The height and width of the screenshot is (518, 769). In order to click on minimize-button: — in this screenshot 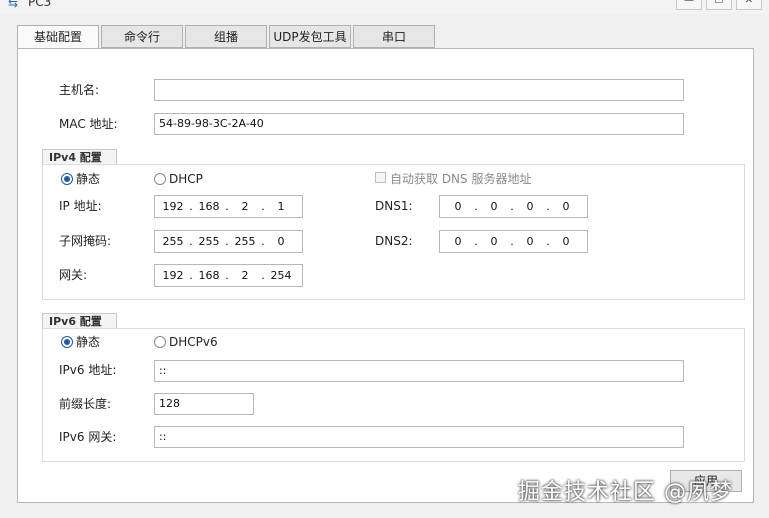, I will do `click(689, 5)`.